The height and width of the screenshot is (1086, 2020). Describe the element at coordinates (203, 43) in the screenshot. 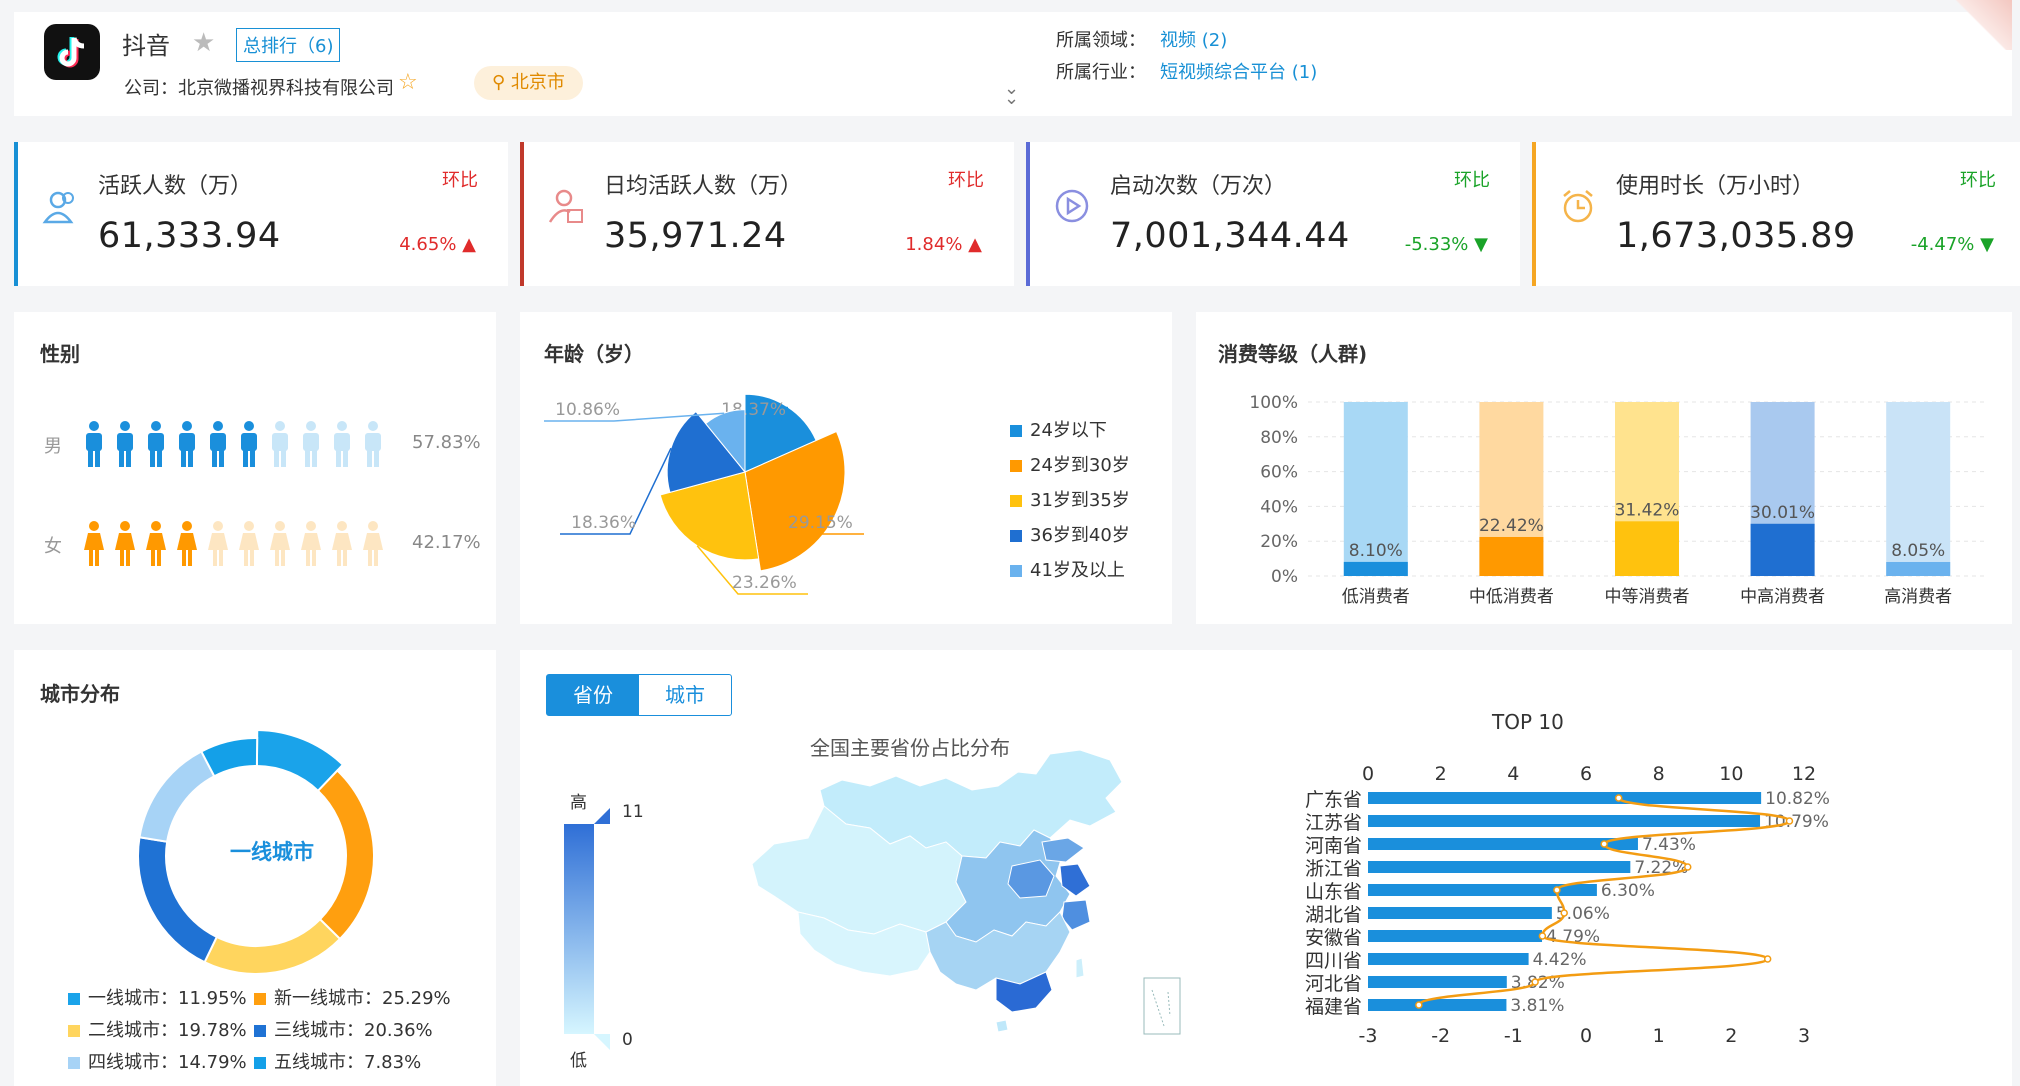

I see `star-icon: ★` at that location.